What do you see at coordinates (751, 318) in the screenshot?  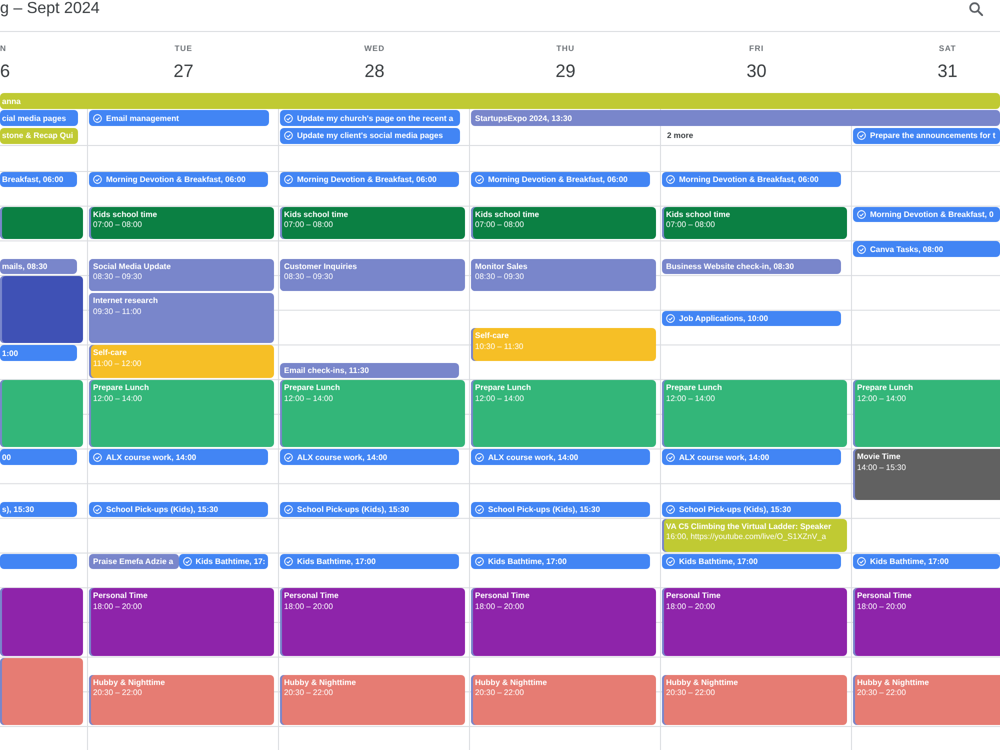 I see `task-chip: Job Applications, 10:00` at bounding box center [751, 318].